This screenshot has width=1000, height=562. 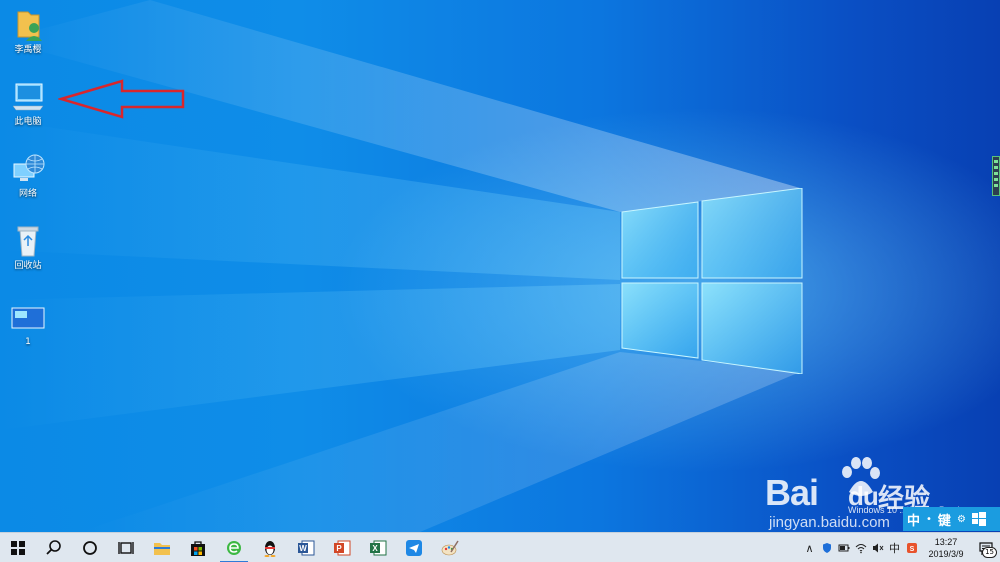 I want to click on wifi-icon, so click(x=860, y=547).